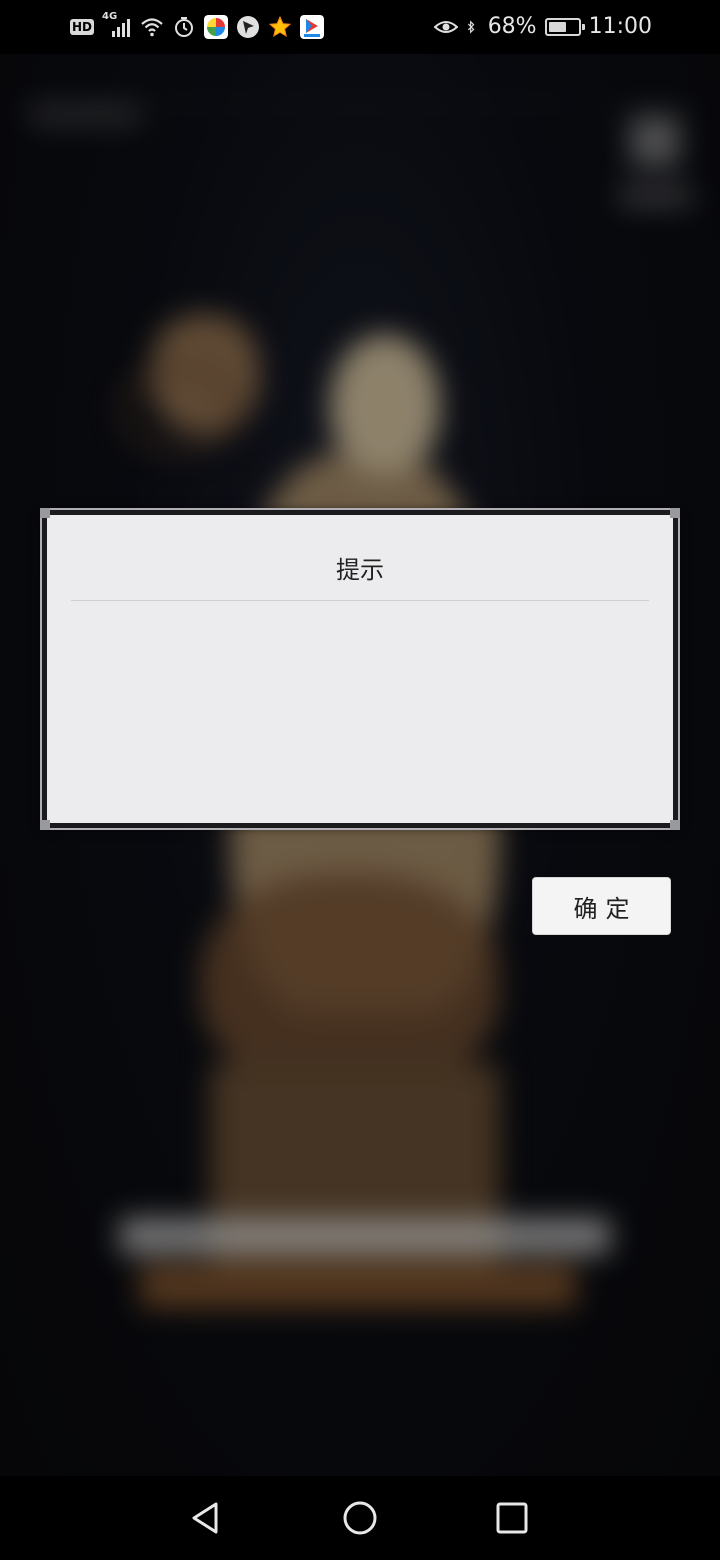 This screenshot has width=720, height=1560. Describe the element at coordinates (542, 27) in the screenshot. I see `status-right-group: 68% 11:00` at that location.